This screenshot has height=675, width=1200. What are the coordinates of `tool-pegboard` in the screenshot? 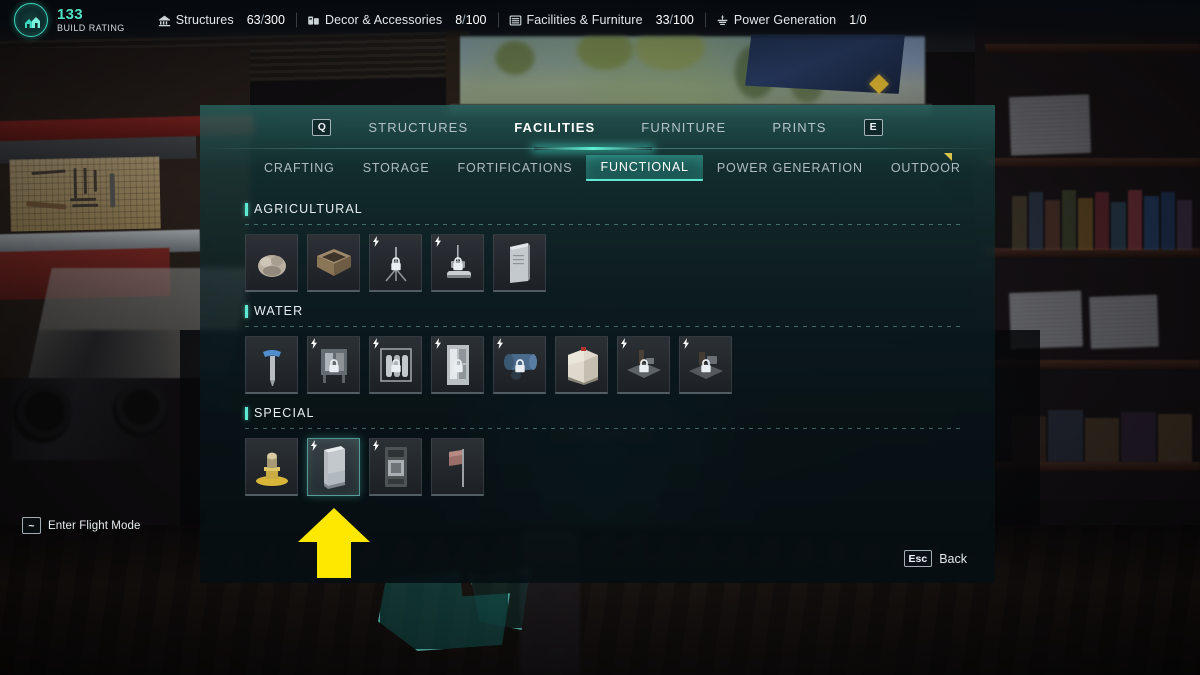 It's located at (85, 194).